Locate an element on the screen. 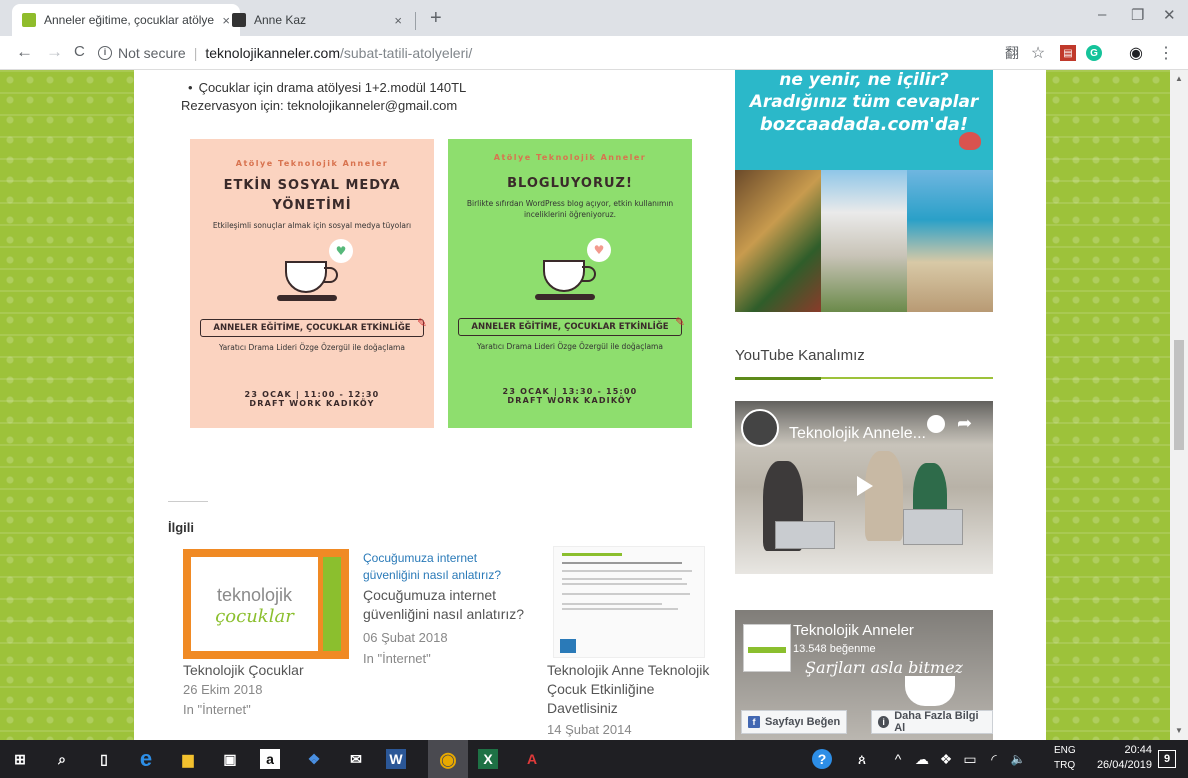 This screenshot has height=778, width=1188. bookmark-star-icon: ☆ is located at coordinates (1038, 53).